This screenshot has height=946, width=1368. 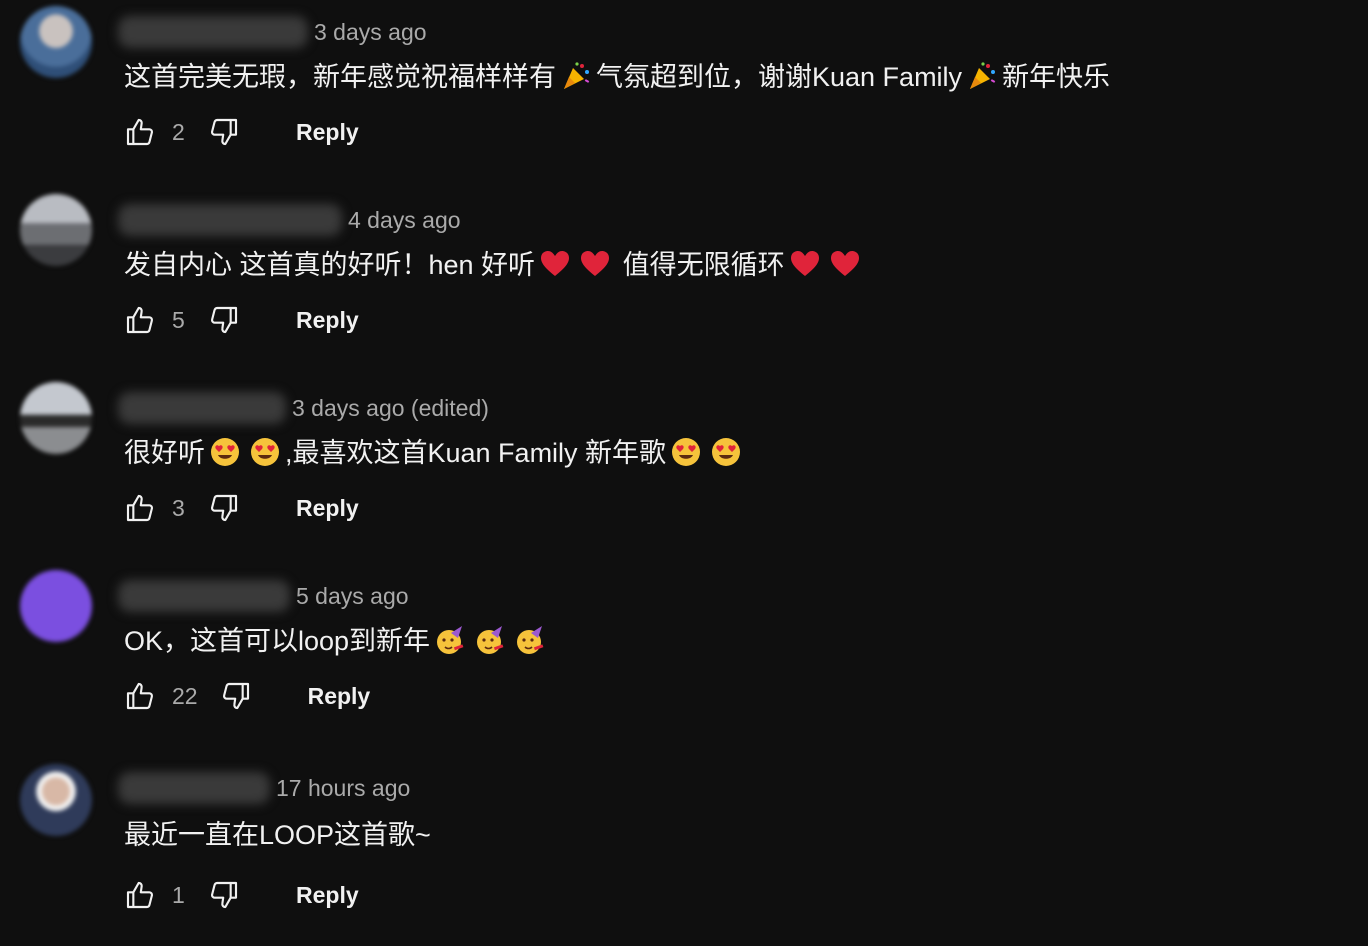 I want to click on comment-timestamp: 3 days ago, so click(x=370, y=32).